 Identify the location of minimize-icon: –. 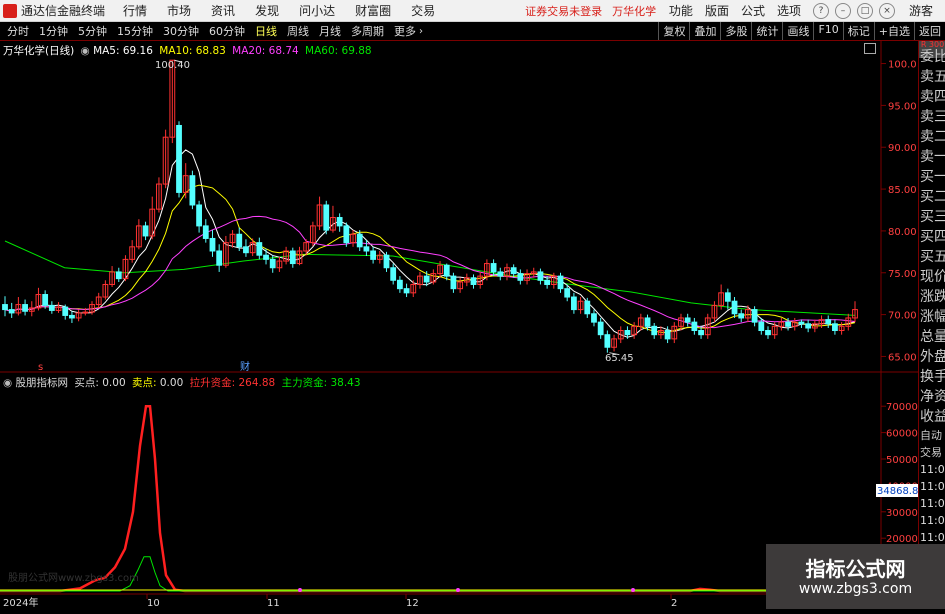
(842, 10).